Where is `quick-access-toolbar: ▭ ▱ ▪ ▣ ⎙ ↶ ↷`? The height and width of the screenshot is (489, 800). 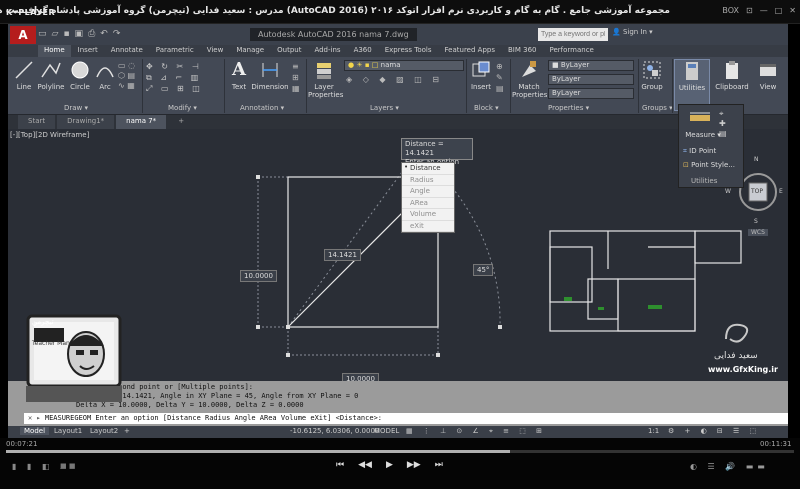
quick-access-toolbar: ▭ ▱ ▪ ▣ ⎙ ↶ ↷ is located at coordinates (79, 34).